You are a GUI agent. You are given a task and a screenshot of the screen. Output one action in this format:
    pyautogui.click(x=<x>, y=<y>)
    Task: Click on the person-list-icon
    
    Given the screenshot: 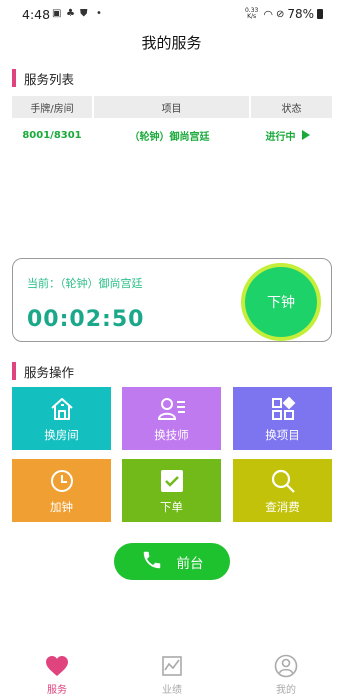 What is the action you would take?
    pyautogui.click(x=171, y=409)
    